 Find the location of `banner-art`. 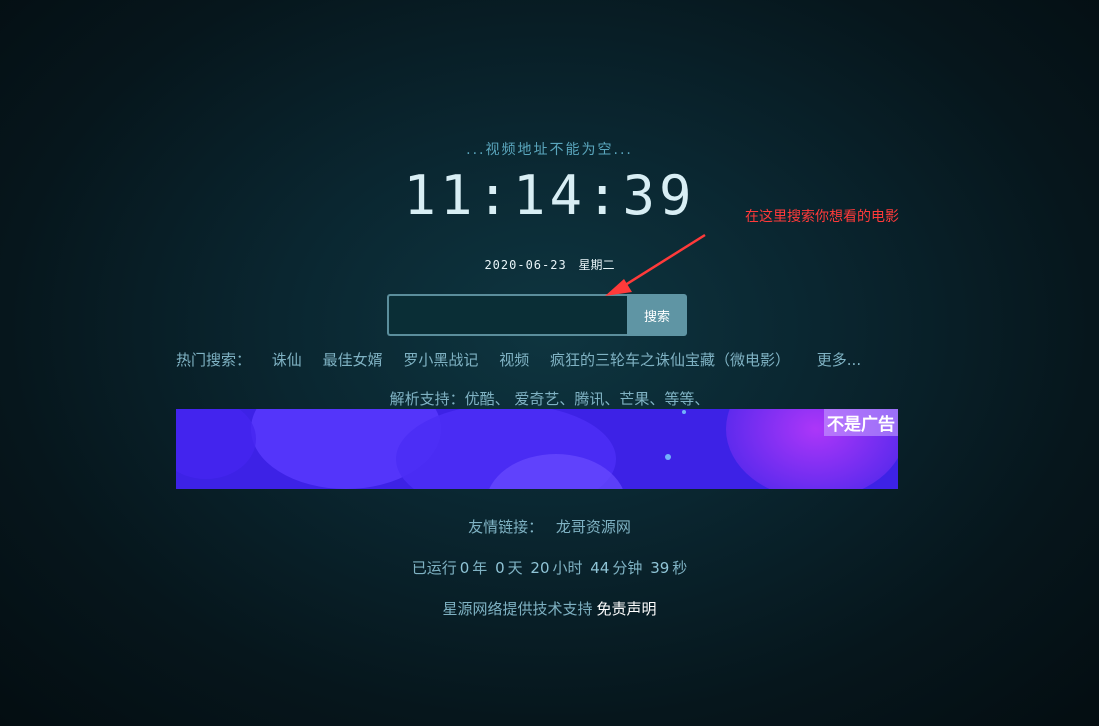

banner-art is located at coordinates (537, 449).